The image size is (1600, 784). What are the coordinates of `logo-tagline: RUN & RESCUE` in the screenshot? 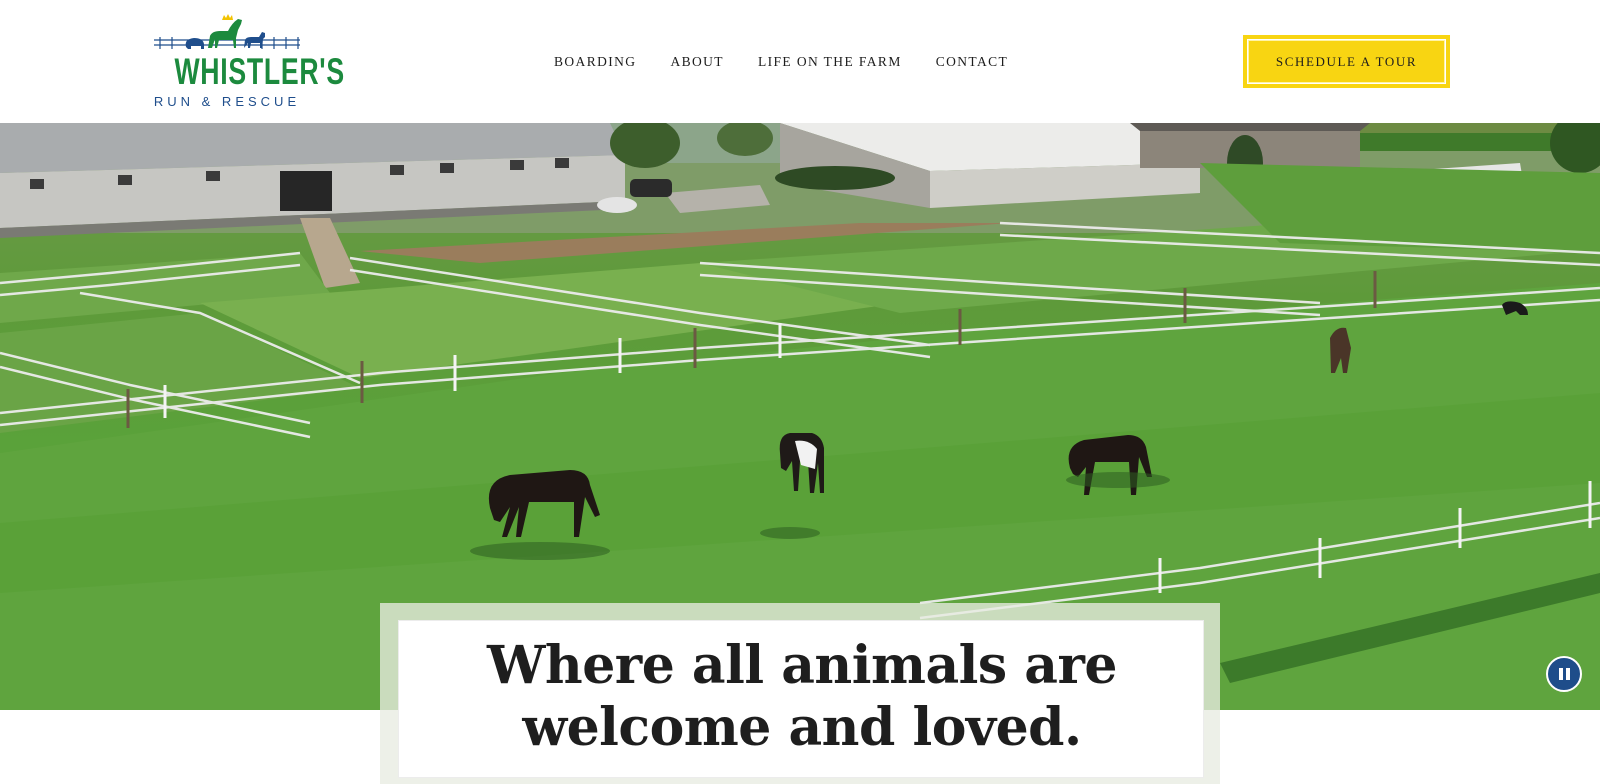 It's located at (227, 101).